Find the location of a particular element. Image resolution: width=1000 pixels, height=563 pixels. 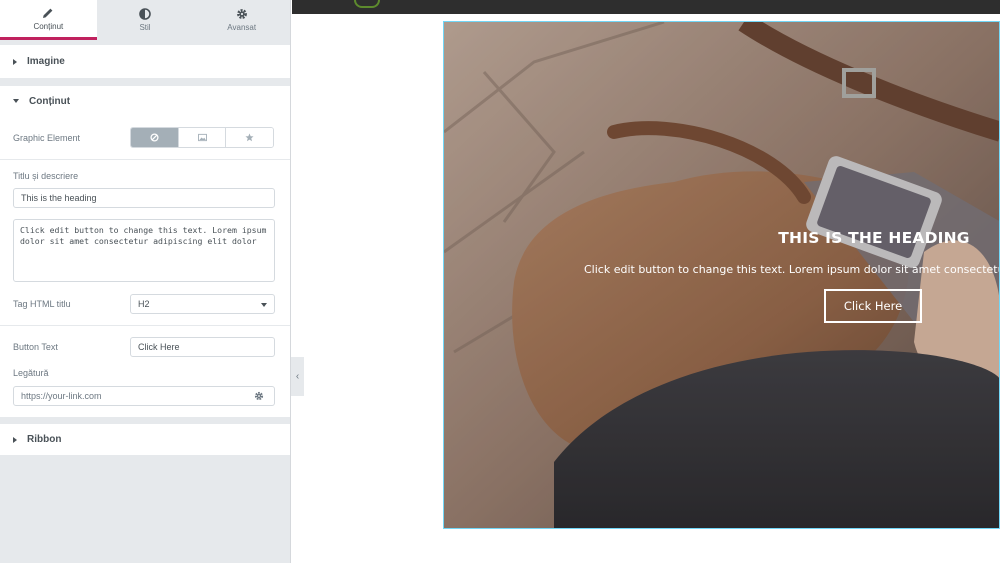

button-text-label: Button Text is located at coordinates (35, 347).